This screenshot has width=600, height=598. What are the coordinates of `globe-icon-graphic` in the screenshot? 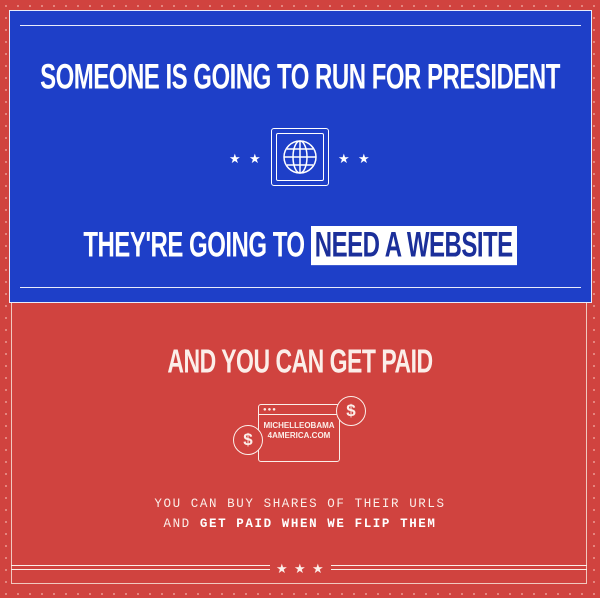 It's located at (300, 157).